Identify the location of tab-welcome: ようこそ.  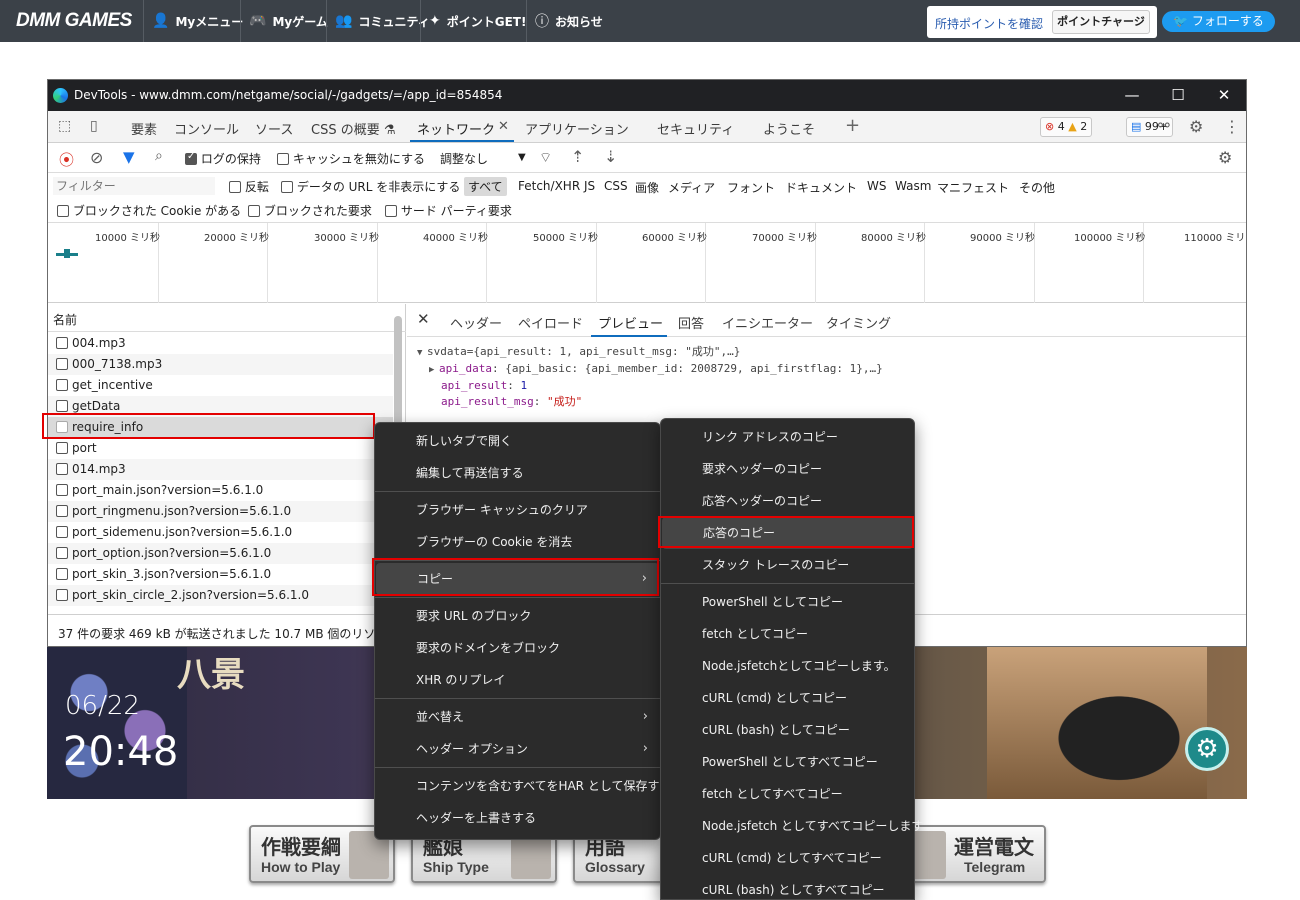
(789, 128).